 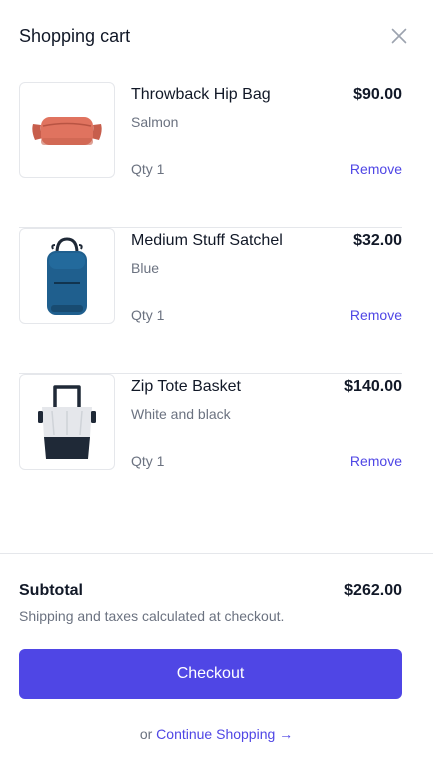 I want to click on cart-title: Shopping cart, so click(x=75, y=36).